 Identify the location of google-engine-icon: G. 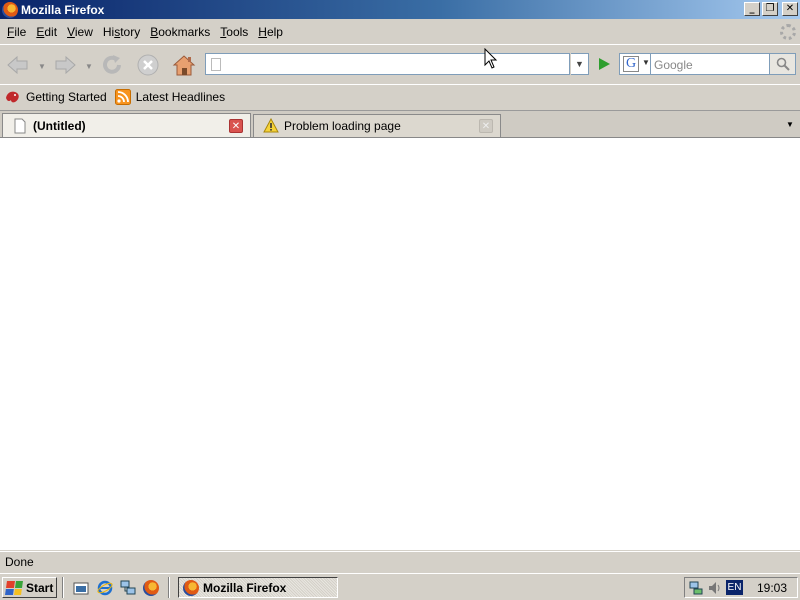
(631, 64).